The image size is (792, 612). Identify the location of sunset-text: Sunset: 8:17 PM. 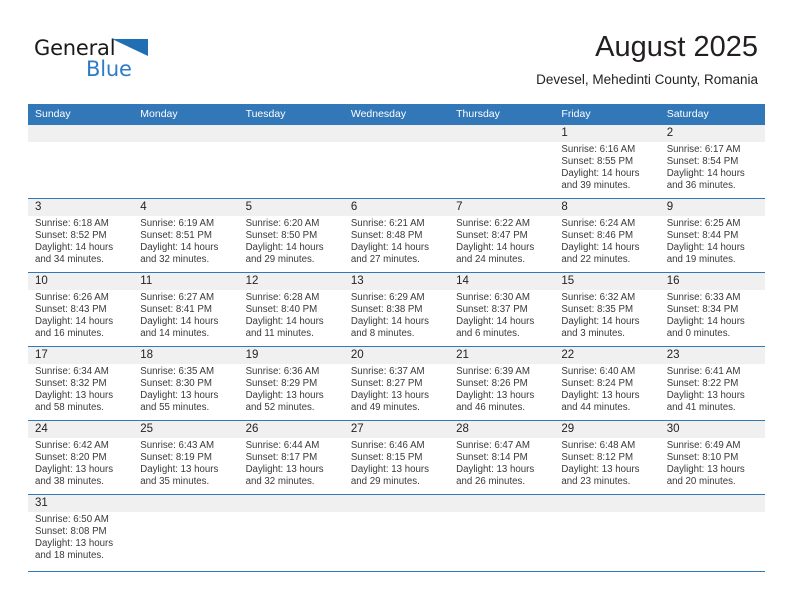
(281, 458).